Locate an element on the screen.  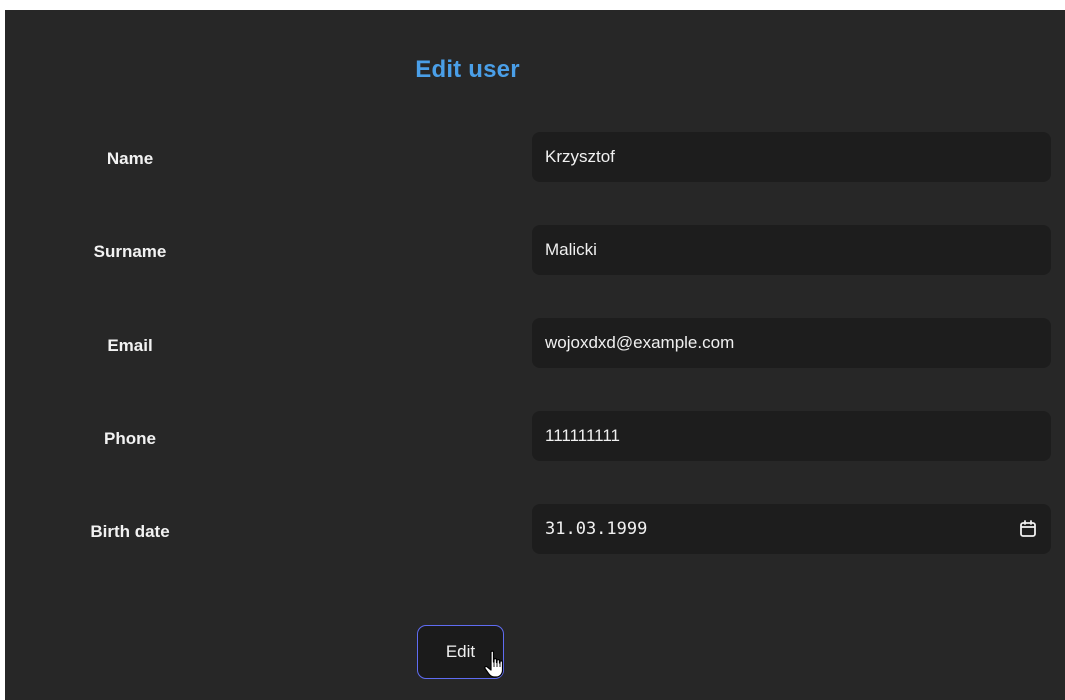
hand-pointer-cursor-icon is located at coordinates (494, 664).